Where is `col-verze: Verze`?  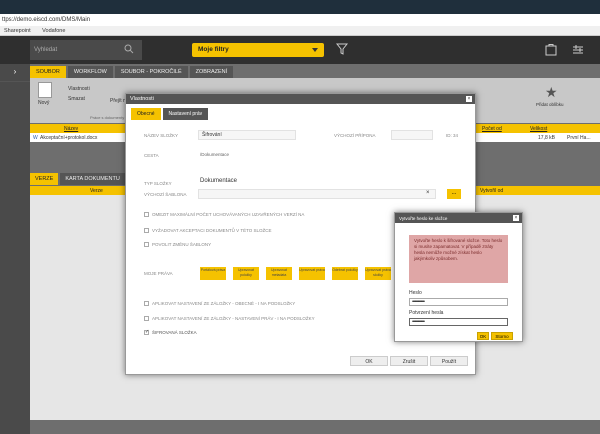
col-verze: Verze is located at coordinates (96, 191).